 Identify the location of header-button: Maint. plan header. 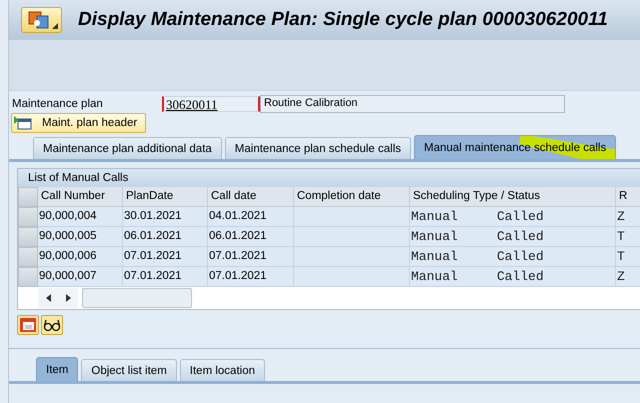
(78, 123).